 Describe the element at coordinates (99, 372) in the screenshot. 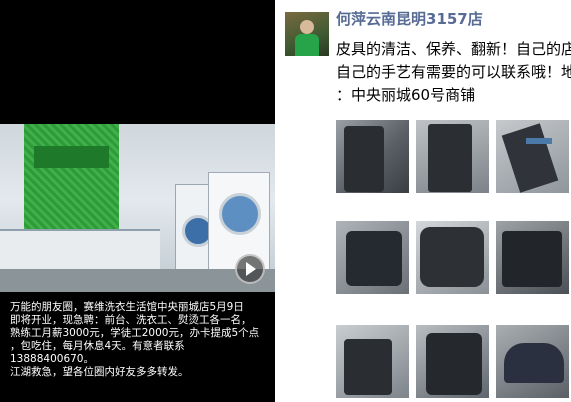

I see `post-line: 江湖救急，望各位圈内好友多多转发。` at that location.